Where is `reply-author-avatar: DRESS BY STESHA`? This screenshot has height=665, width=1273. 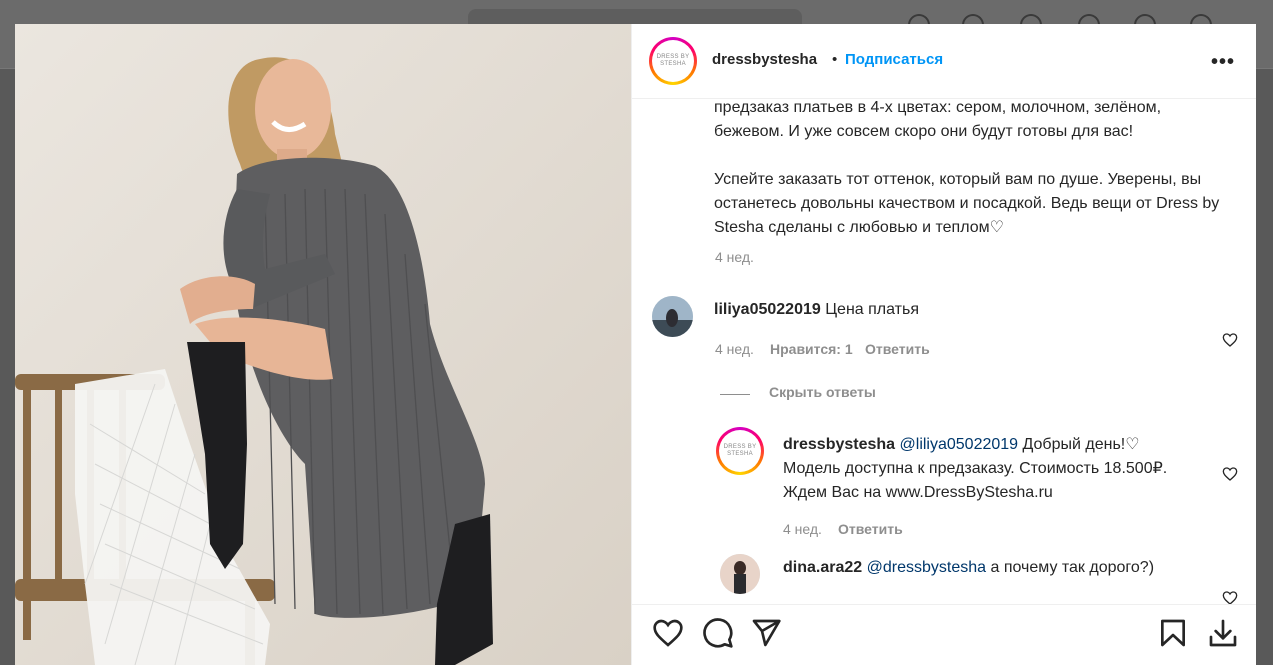
reply-author-avatar: DRESS BY STESHA is located at coordinates (740, 451).